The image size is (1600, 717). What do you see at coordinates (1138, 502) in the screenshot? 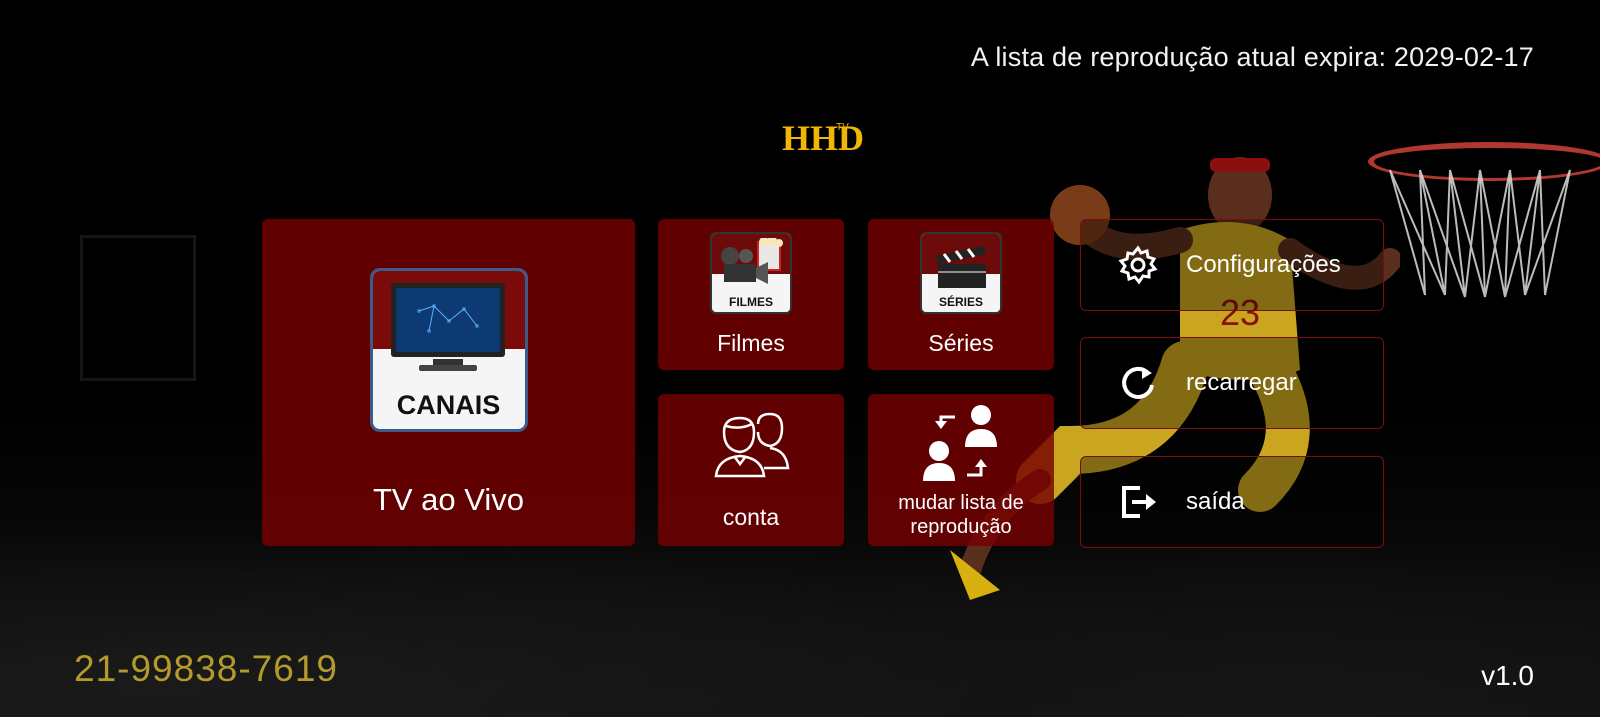
I see `exit-icon` at bounding box center [1138, 502].